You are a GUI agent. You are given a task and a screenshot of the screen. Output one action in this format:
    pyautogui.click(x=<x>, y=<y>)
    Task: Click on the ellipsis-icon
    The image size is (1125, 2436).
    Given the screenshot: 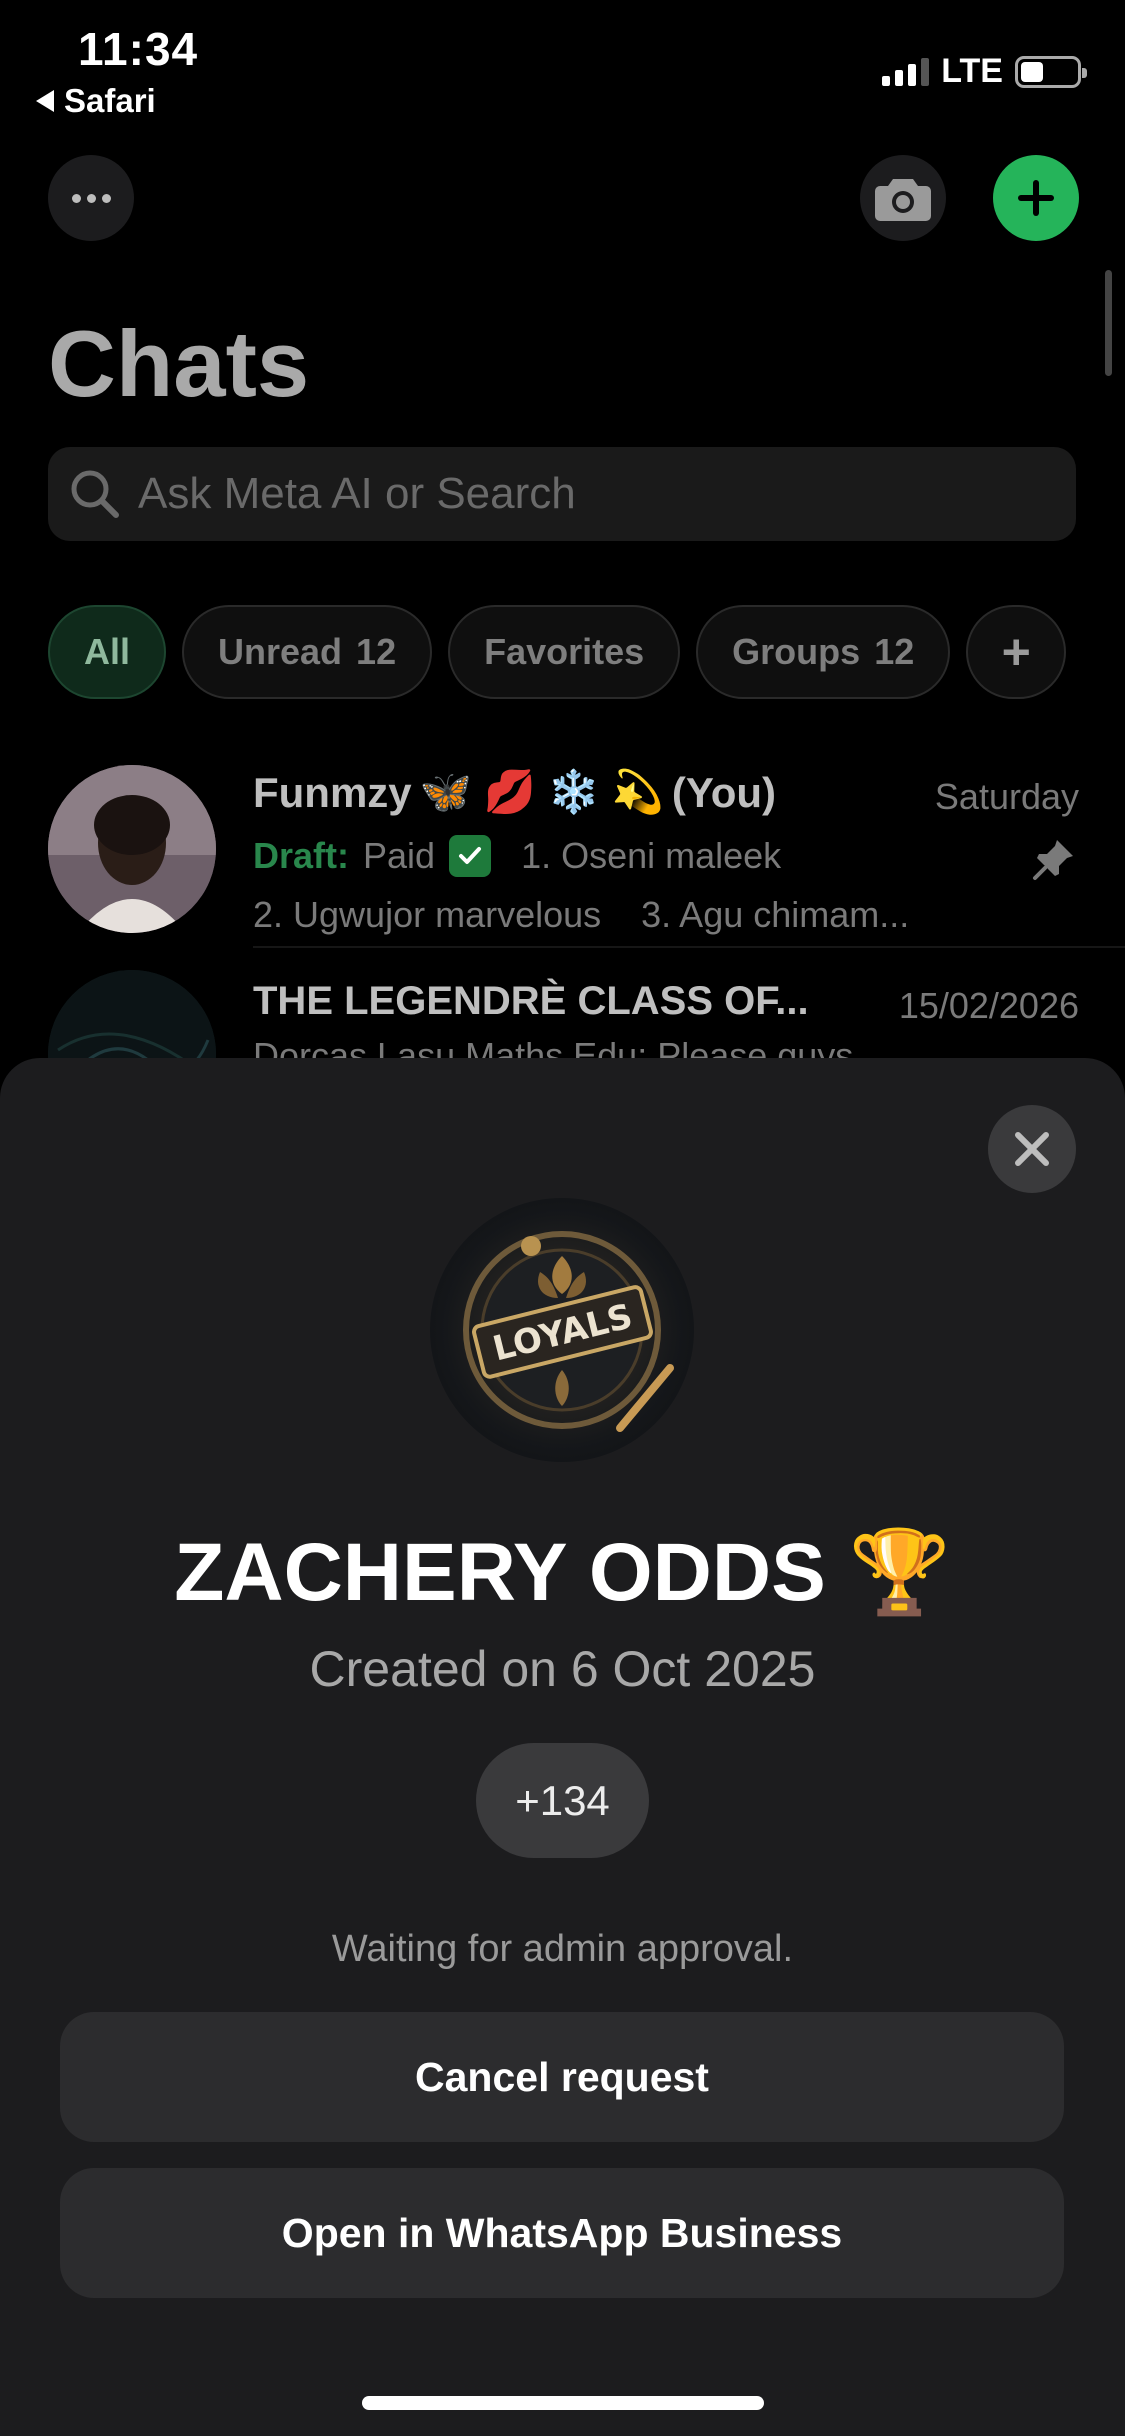 What is the action you would take?
    pyautogui.click(x=76, y=198)
    